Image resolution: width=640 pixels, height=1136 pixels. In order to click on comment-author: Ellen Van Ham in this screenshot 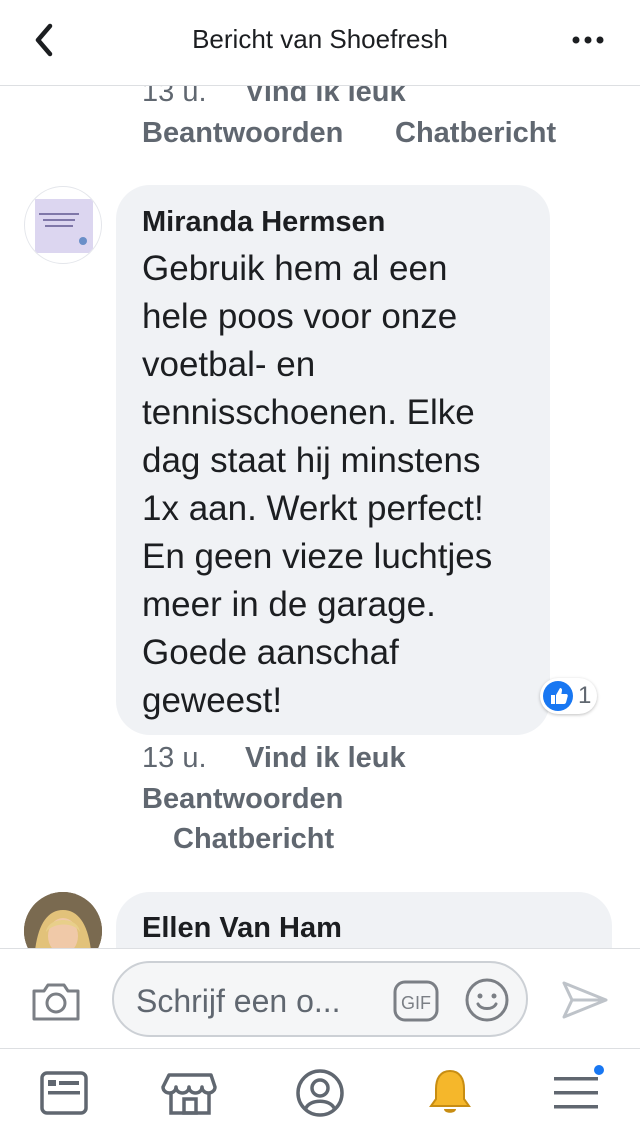, I will do `click(242, 928)`.